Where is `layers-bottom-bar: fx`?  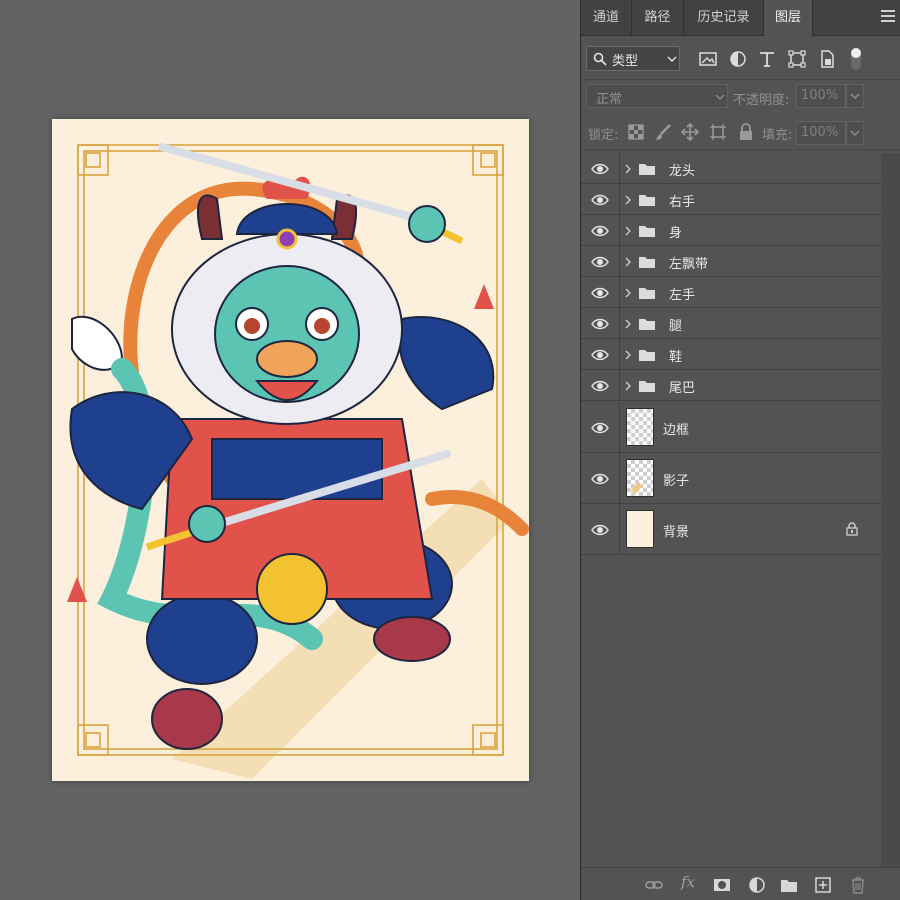 layers-bottom-bar: fx is located at coordinates (740, 883).